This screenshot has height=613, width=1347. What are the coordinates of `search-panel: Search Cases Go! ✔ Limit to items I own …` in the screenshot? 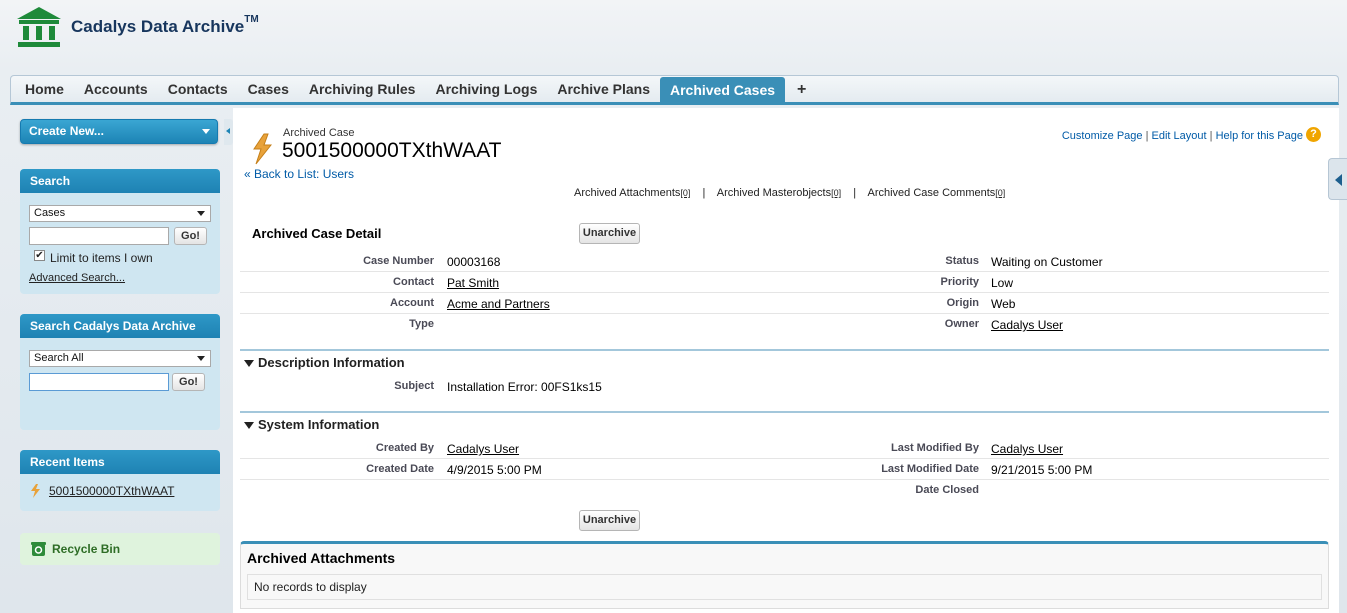 It's located at (120, 231).